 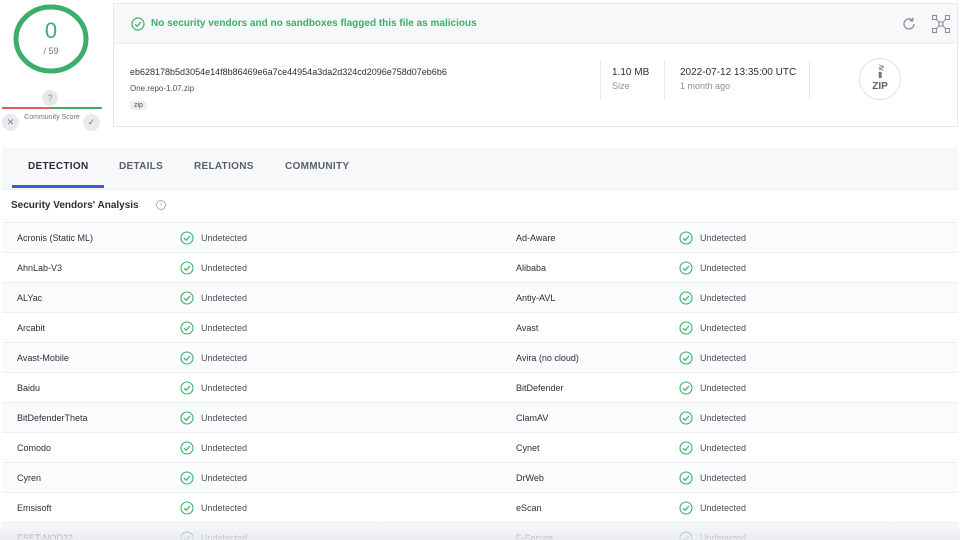 What do you see at coordinates (480, 508) in the screenshot?
I see `table-row: Emsisoft Undetected eScan Undetected` at bounding box center [480, 508].